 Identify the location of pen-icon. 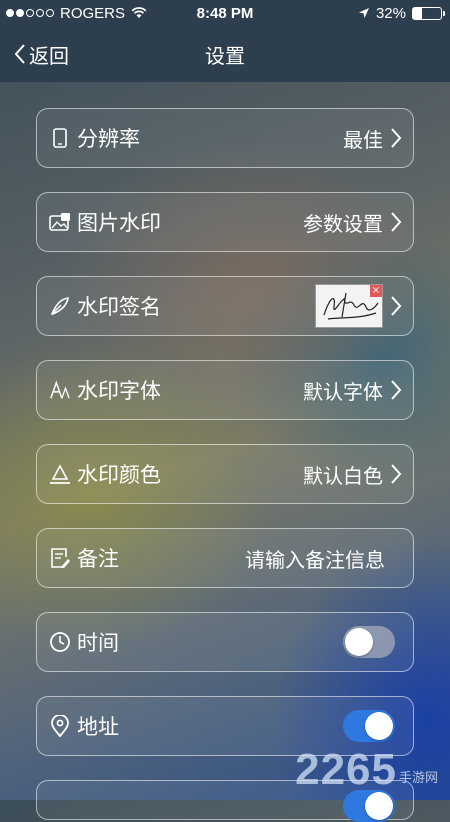
(60, 306).